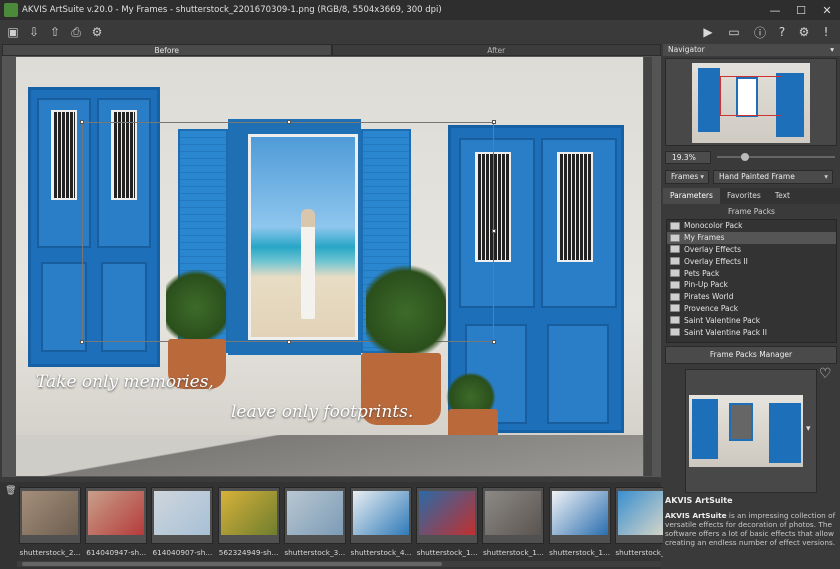  Describe the element at coordinates (696, 515) in the screenshot. I see `about-brand: AKVIS ArtSuite` at that location.